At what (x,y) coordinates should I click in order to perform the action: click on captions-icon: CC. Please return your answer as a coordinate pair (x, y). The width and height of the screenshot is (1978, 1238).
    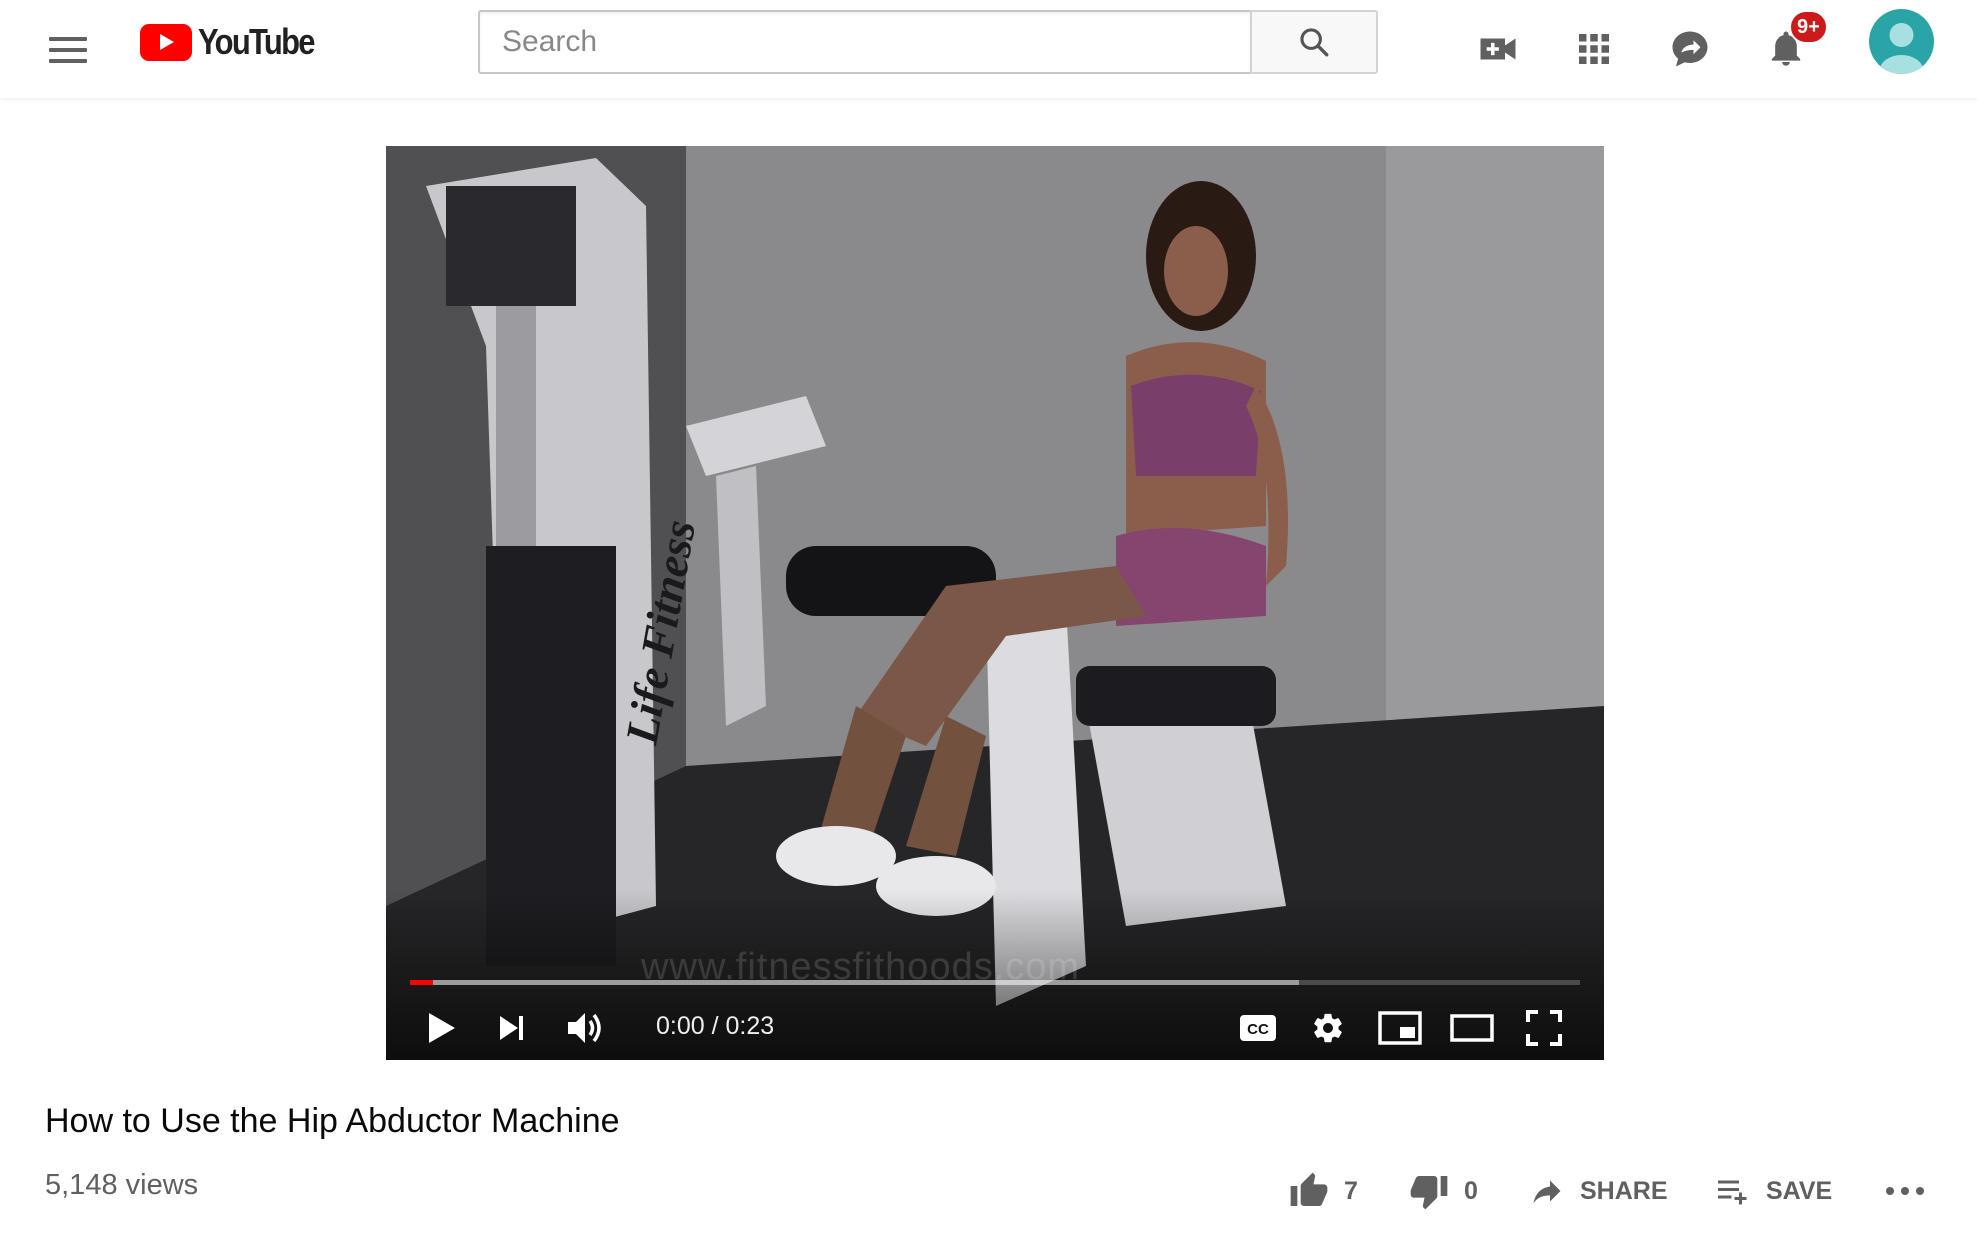
    Looking at the image, I should click on (1258, 1028).